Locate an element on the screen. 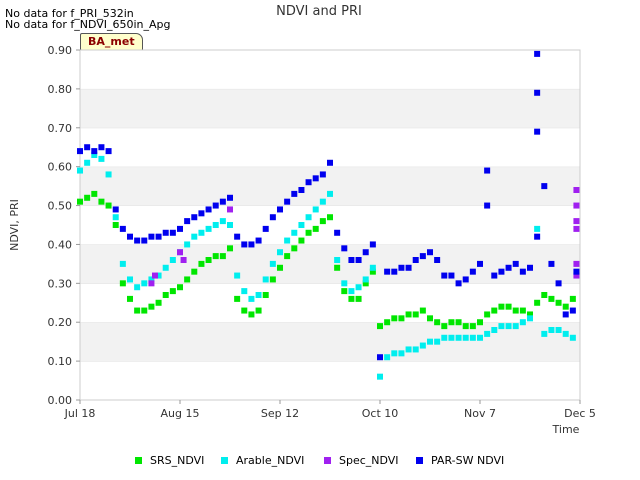 The width and height of the screenshot is (640, 480). legend-swatch-srs-ndvi is located at coordinates (138, 460).